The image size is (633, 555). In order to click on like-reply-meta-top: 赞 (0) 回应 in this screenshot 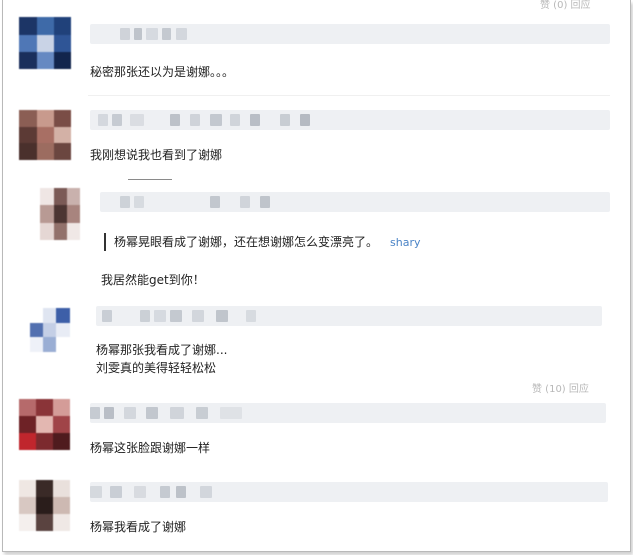, I will do `click(565, 5)`.